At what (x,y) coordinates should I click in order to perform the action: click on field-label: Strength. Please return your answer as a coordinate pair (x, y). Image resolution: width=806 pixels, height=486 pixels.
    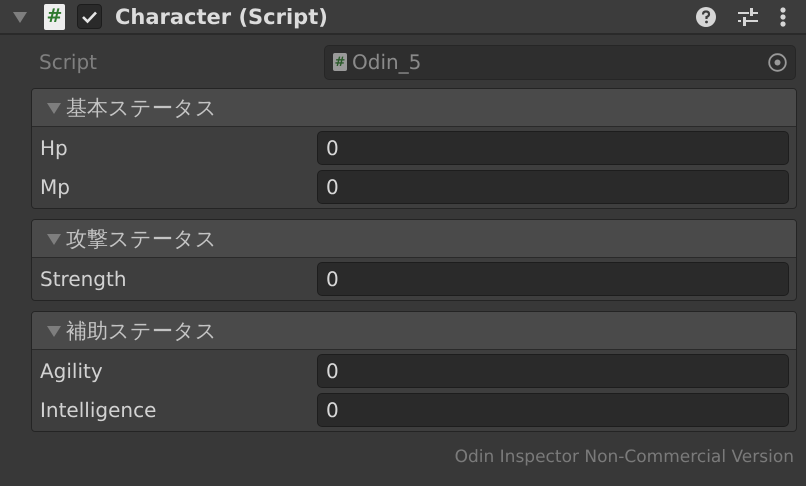
    Looking at the image, I should click on (84, 279).